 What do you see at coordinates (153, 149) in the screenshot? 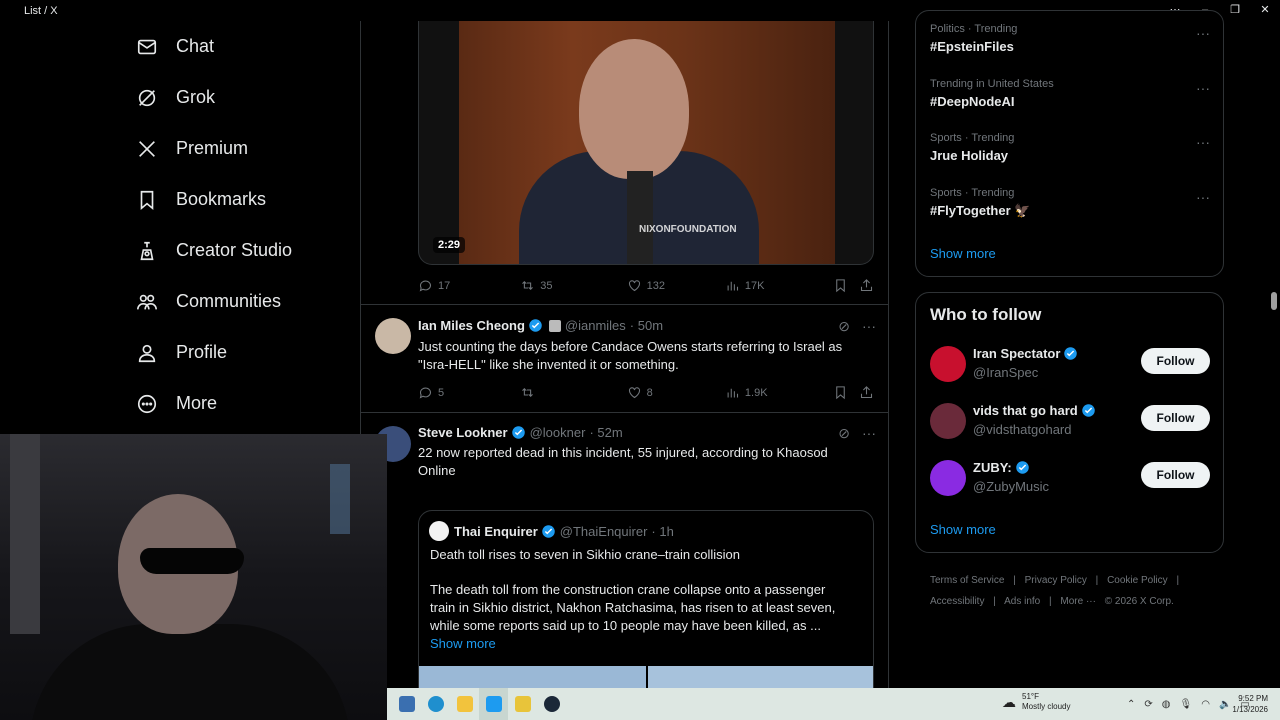
I see `x-logo-icon` at bounding box center [153, 149].